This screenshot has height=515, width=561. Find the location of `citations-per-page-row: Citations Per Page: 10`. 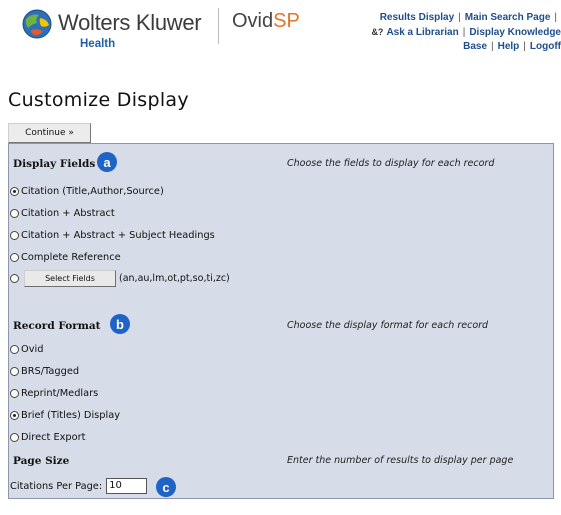

citations-per-page-row: Citations Per Page: 10 is located at coordinates (79, 486).